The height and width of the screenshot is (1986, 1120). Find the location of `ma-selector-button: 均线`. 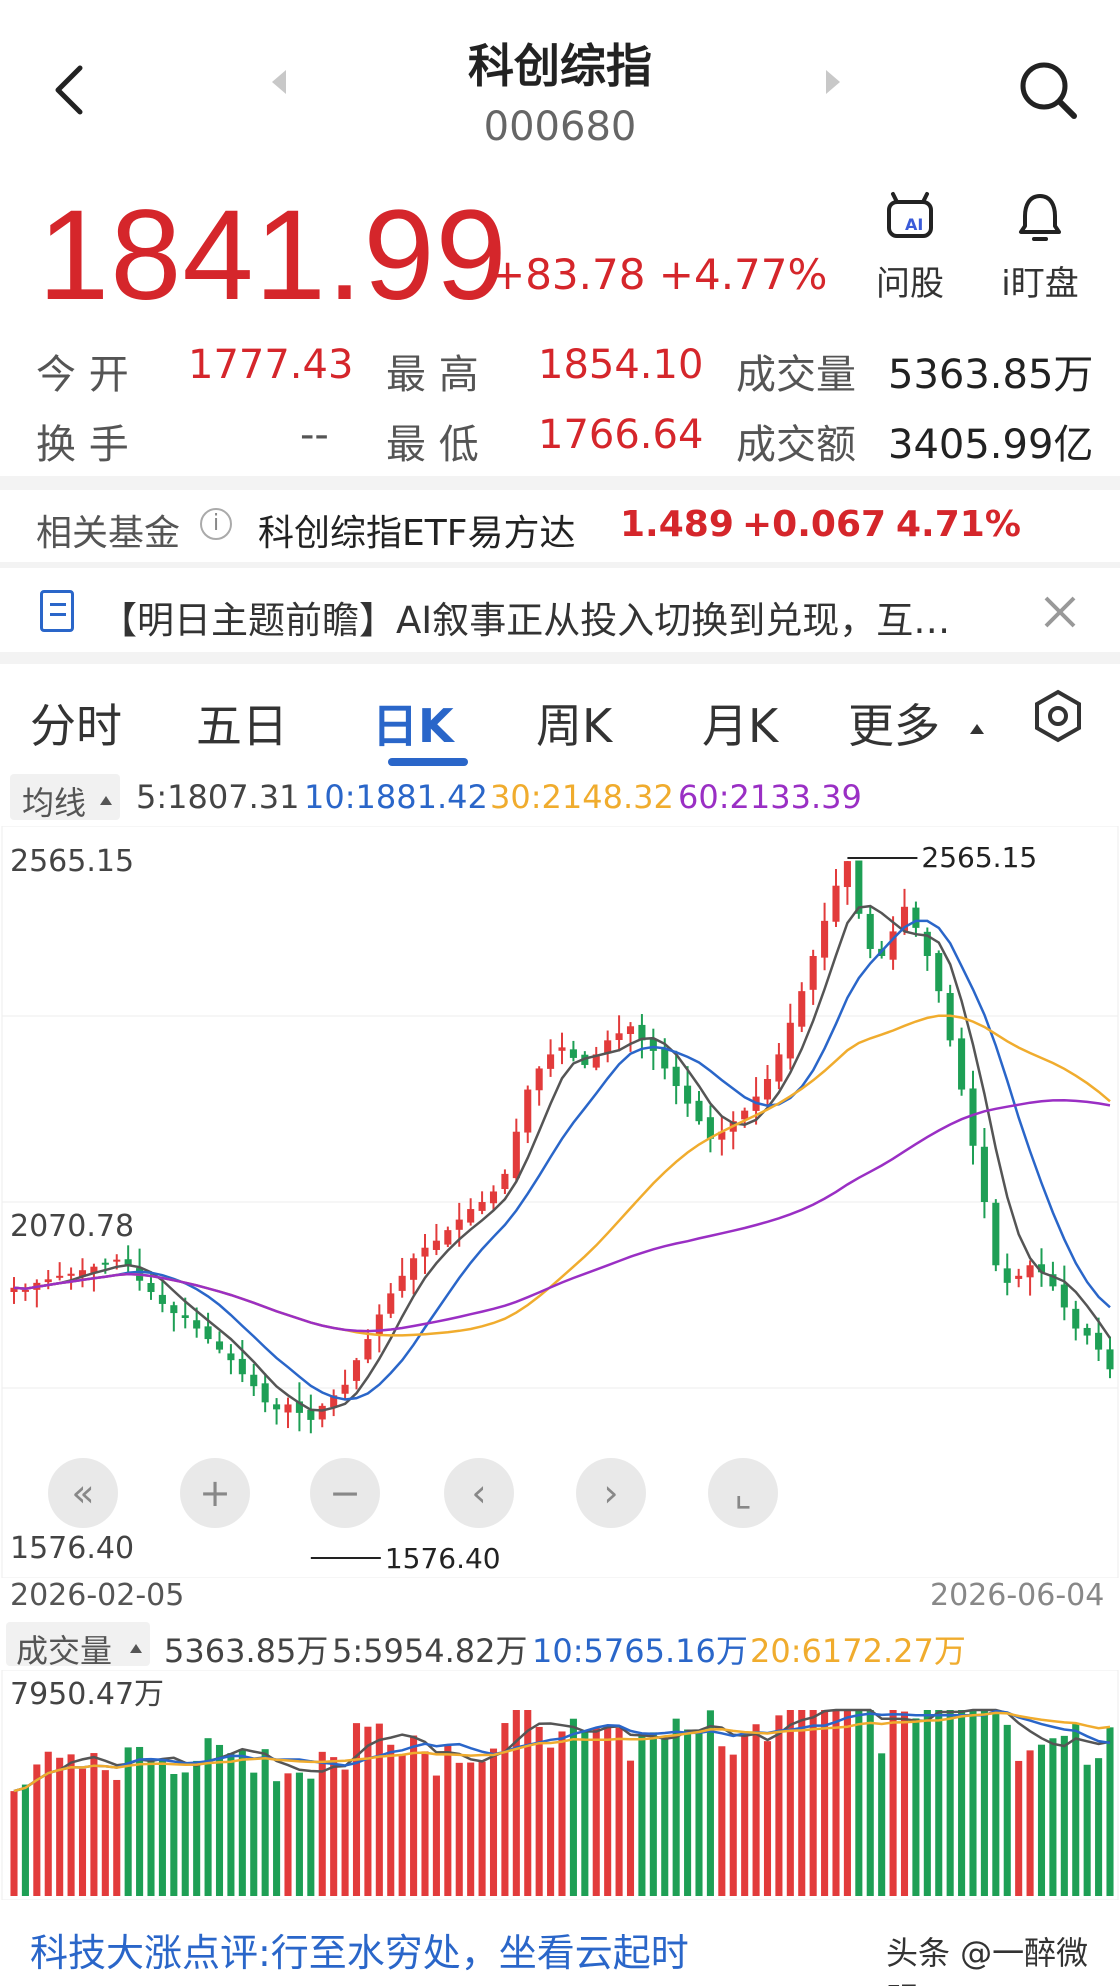

ma-selector-button: 均线 is located at coordinates (65, 798).